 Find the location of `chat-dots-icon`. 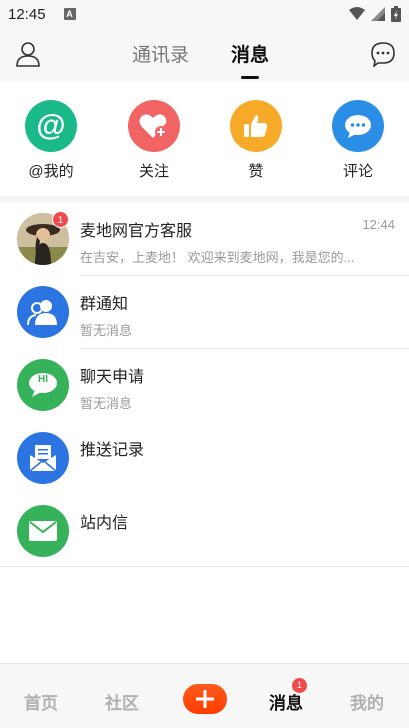

chat-dots-icon is located at coordinates (383, 54).